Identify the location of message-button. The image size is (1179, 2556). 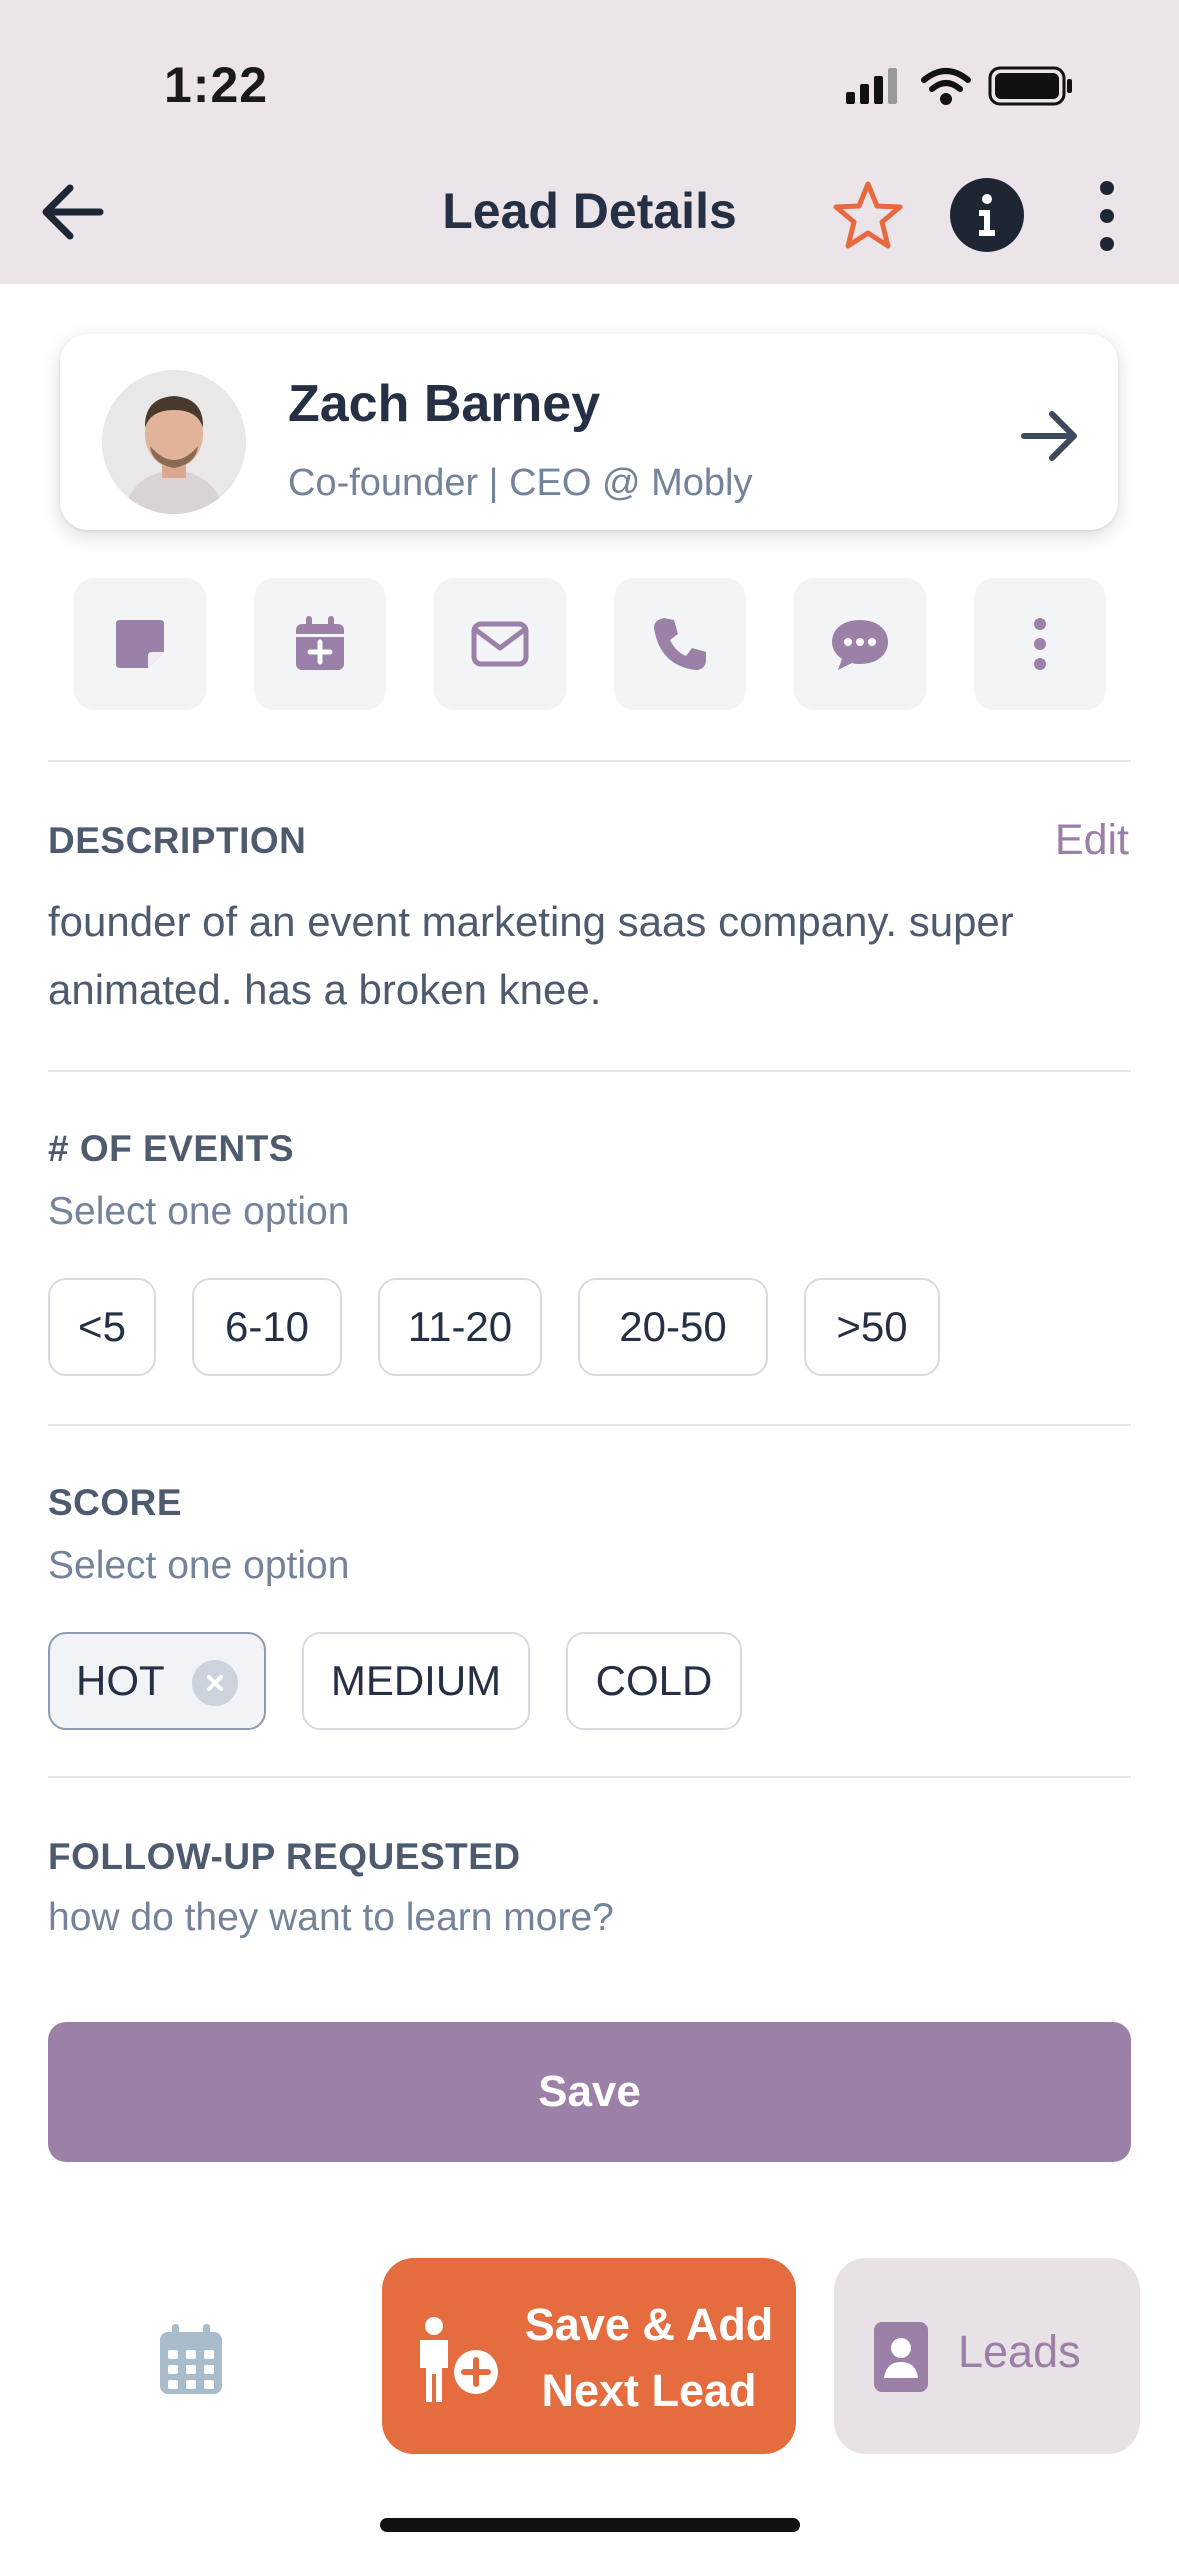
(860, 644).